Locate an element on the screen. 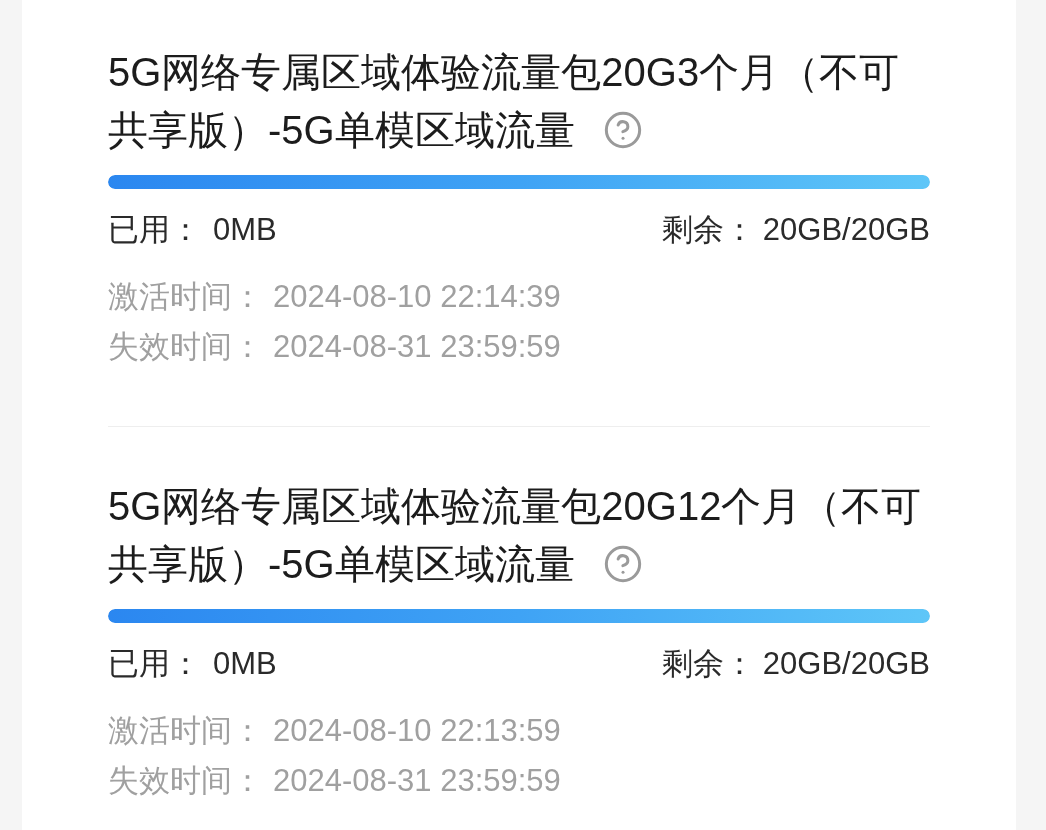 The width and height of the screenshot is (1046, 830). package-title: 5G网络专属区域体验流量包20G12个月（不可 is located at coordinates (515, 506).